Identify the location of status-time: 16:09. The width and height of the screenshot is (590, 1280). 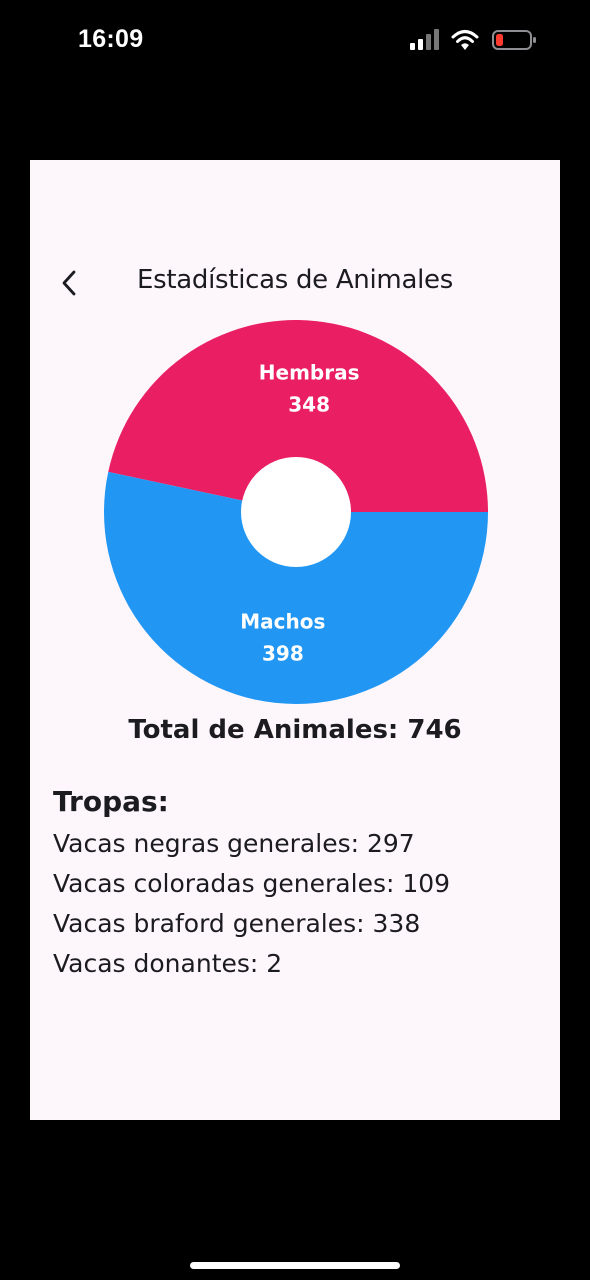
(111, 39).